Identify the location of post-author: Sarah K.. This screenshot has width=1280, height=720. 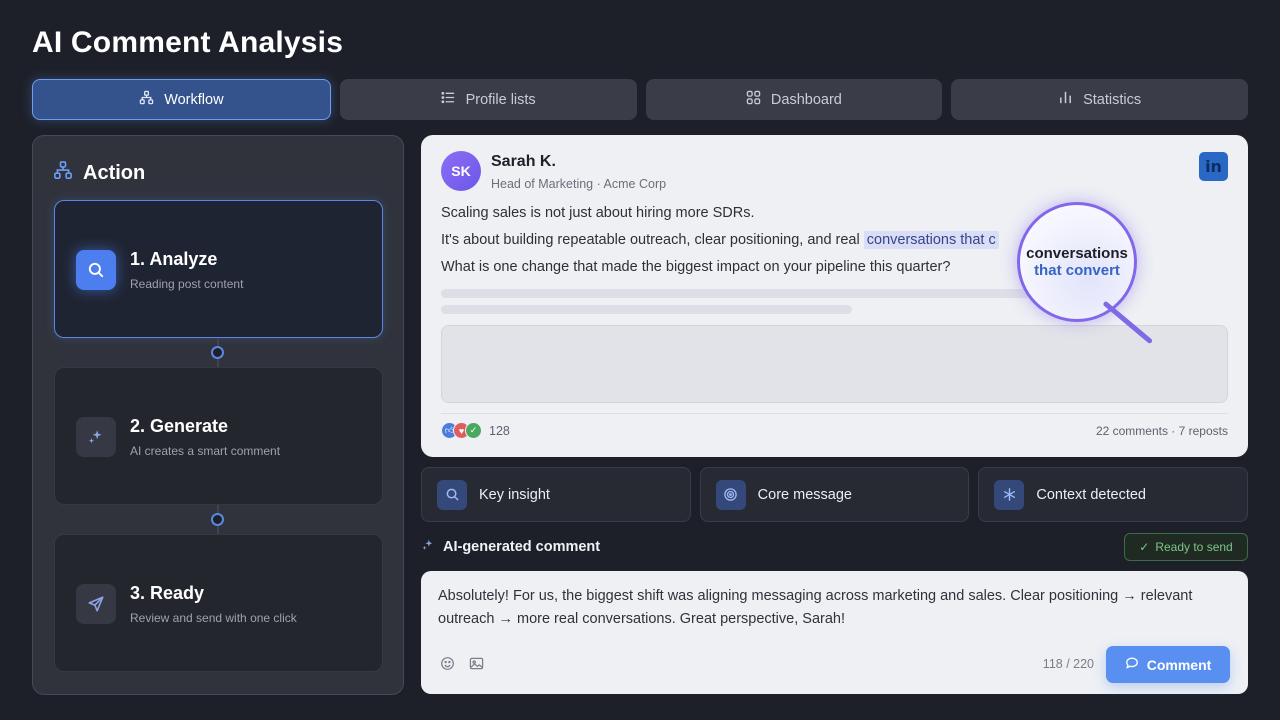
(523, 162).